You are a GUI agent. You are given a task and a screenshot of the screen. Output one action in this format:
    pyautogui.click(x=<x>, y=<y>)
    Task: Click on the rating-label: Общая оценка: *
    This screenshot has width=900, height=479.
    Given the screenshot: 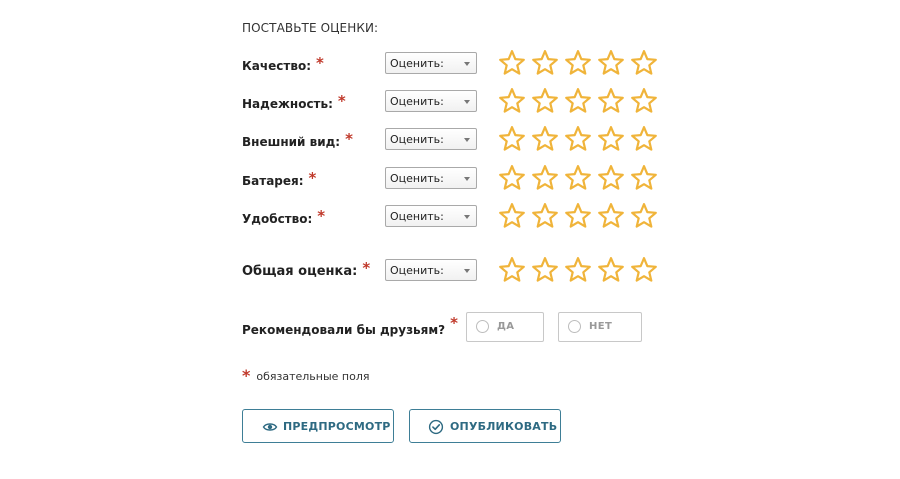 What is the action you would take?
    pyautogui.click(x=306, y=269)
    